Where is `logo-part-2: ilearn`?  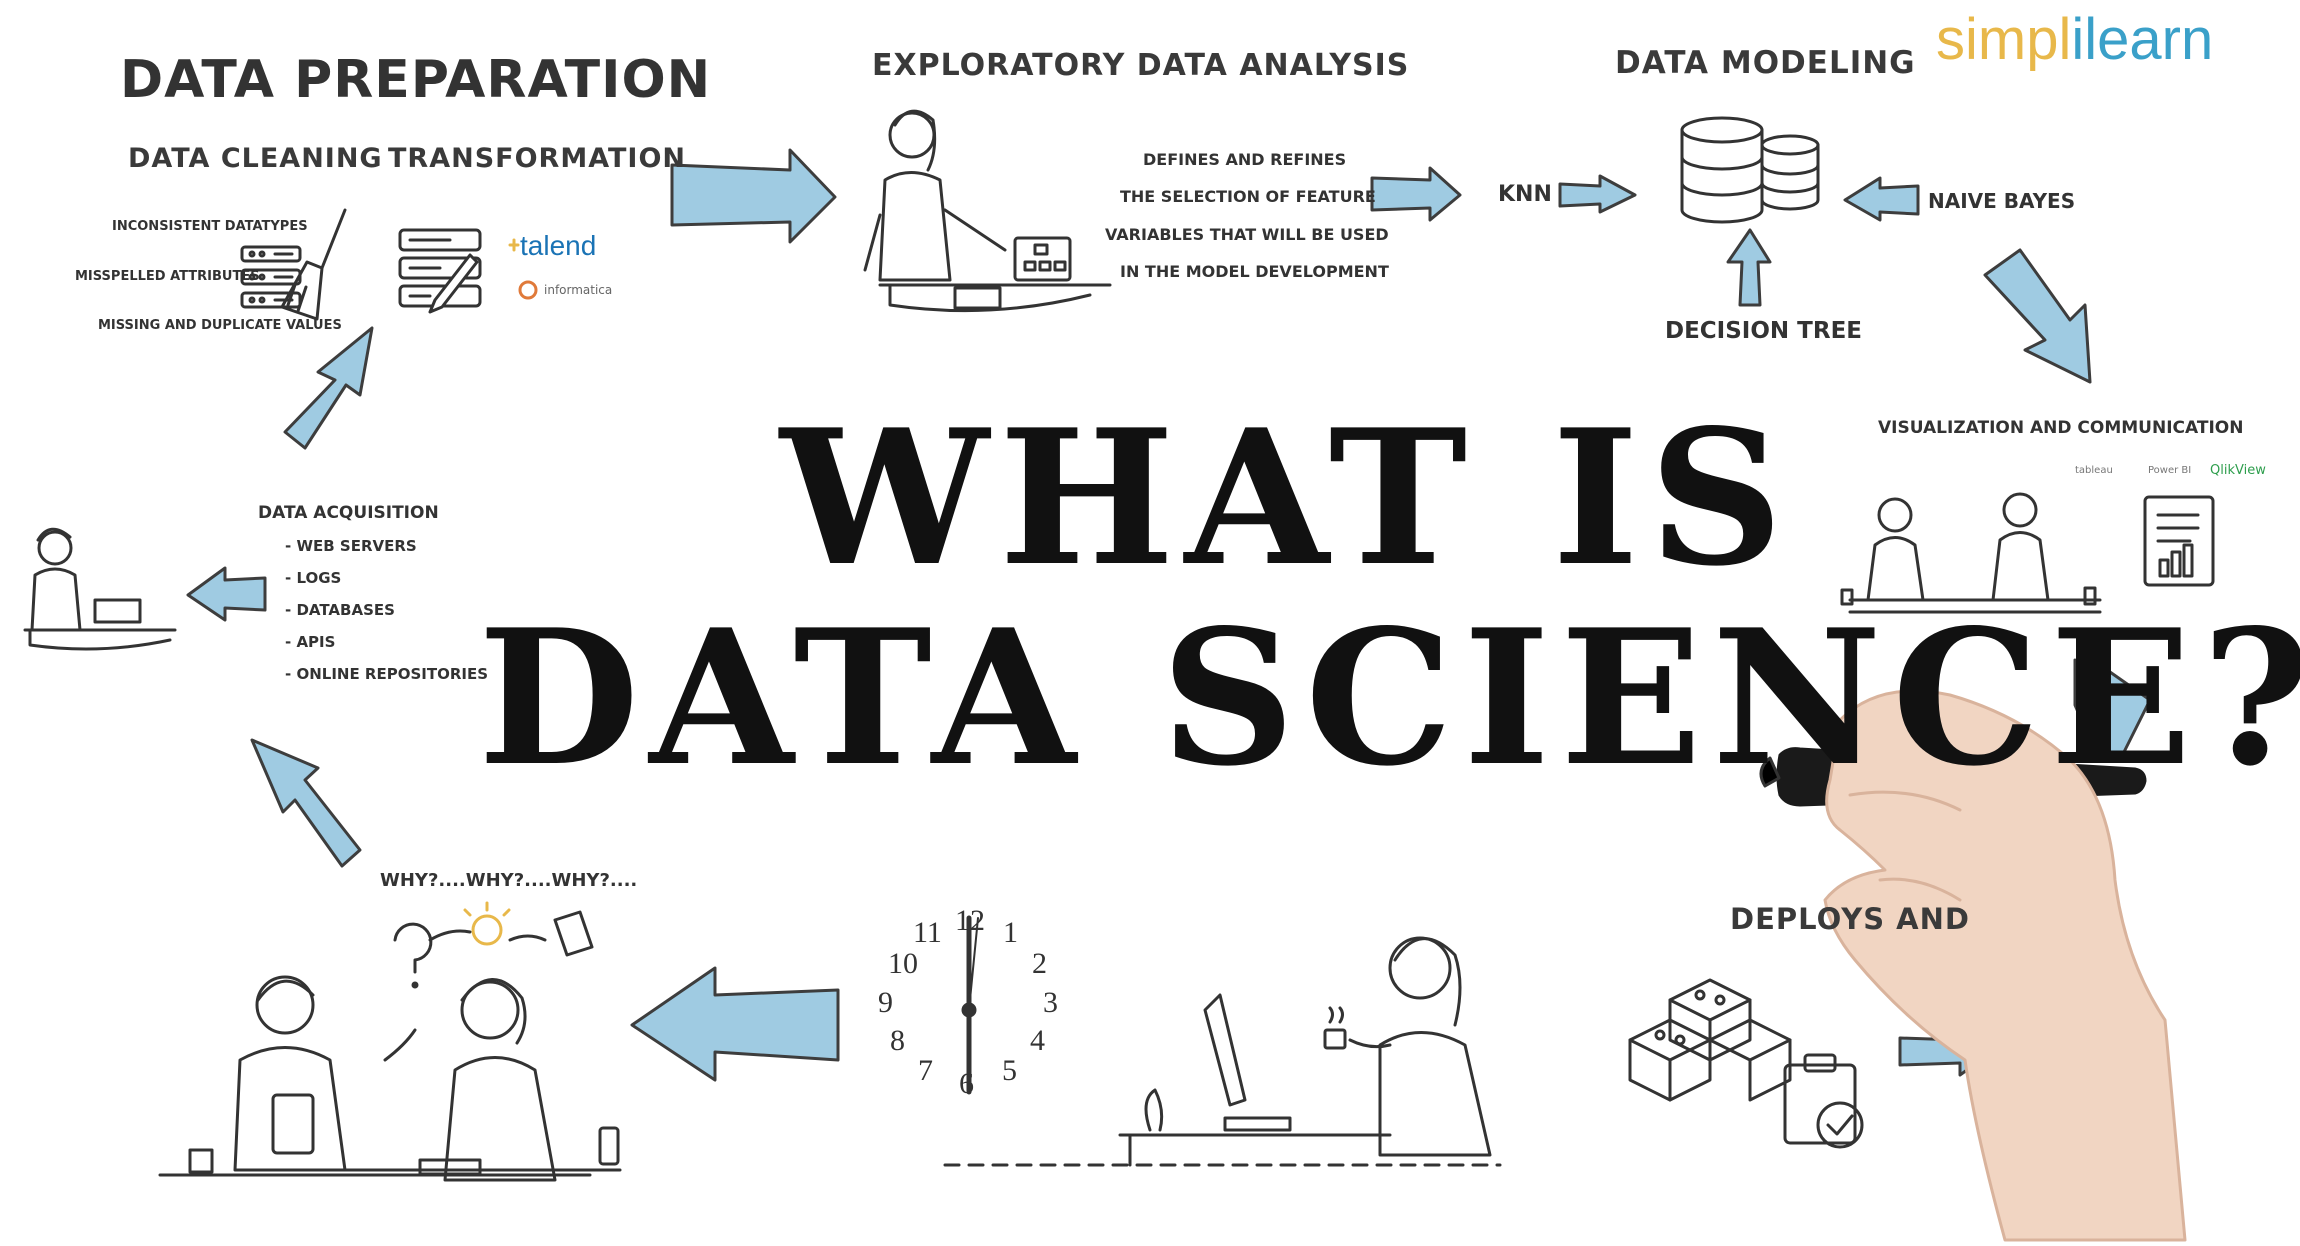
logo-part-2: ilearn is located at coordinates (2142, 39).